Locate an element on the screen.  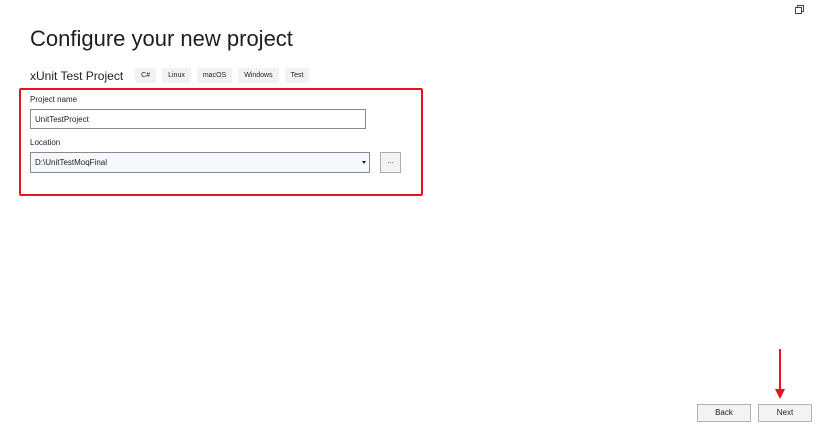
template-name: xUnit Test Project is located at coordinates (77, 75).